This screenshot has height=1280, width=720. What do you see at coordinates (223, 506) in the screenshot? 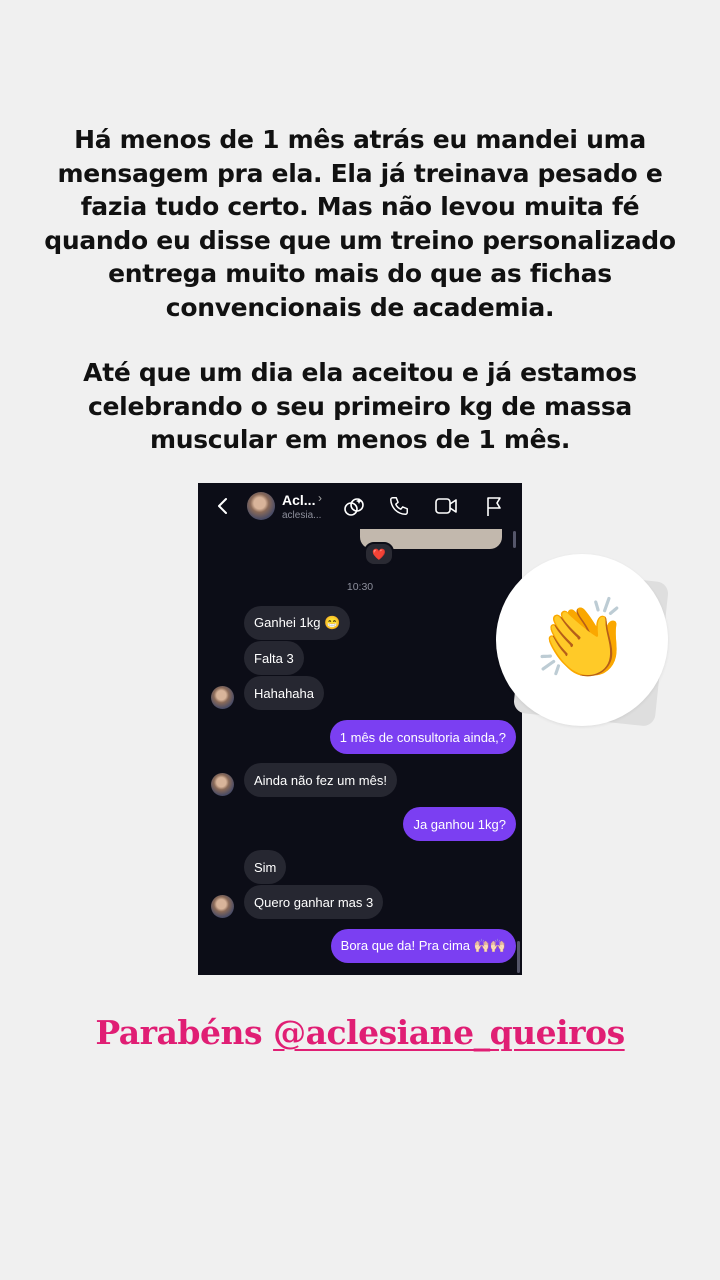
I see `back-chevron-icon` at bounding box center [223, 506].